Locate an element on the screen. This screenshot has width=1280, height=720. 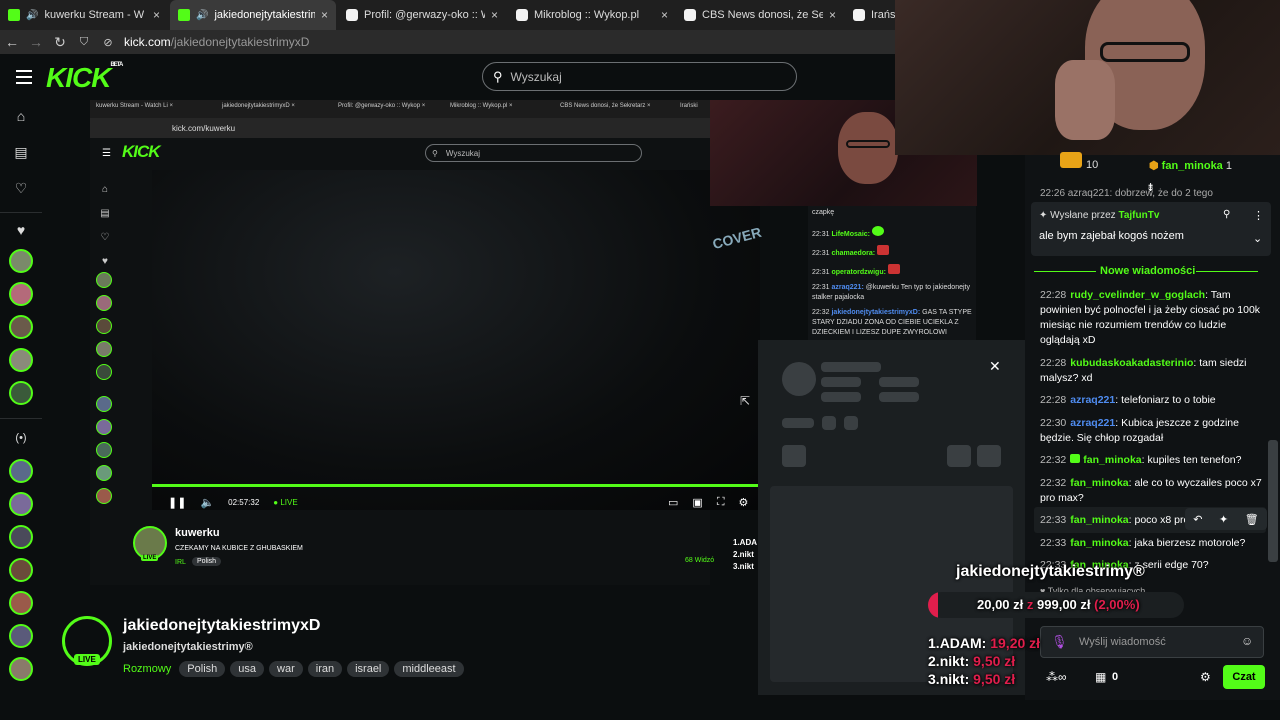
settings-icon: ⚙ is located at coordinates (744, 502).